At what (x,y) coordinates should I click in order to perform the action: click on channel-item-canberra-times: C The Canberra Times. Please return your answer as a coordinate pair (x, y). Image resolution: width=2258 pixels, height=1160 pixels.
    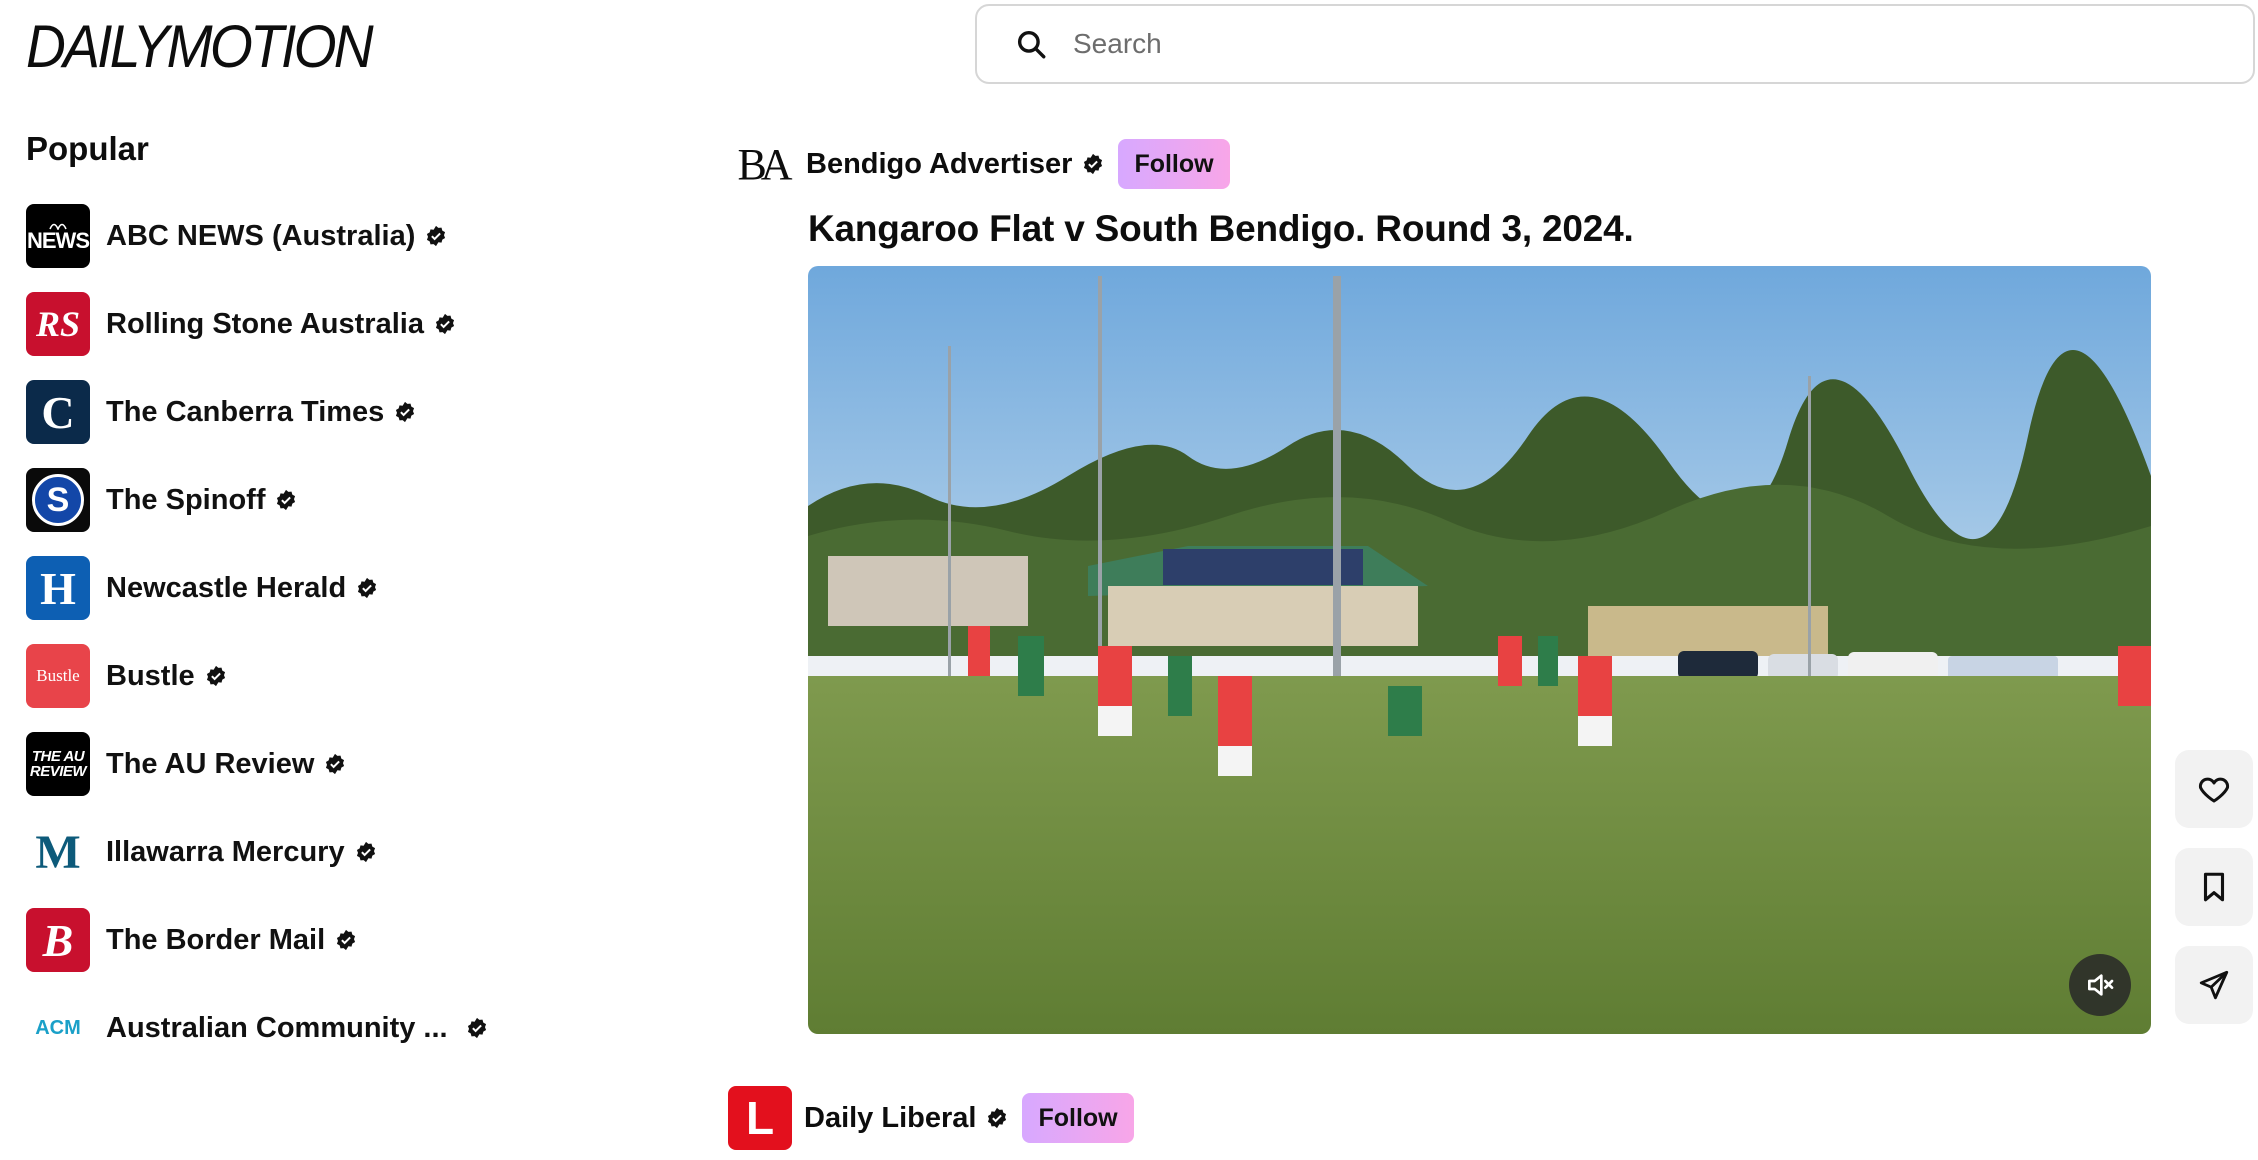
    Looking at the image, I should click on (257, 412).